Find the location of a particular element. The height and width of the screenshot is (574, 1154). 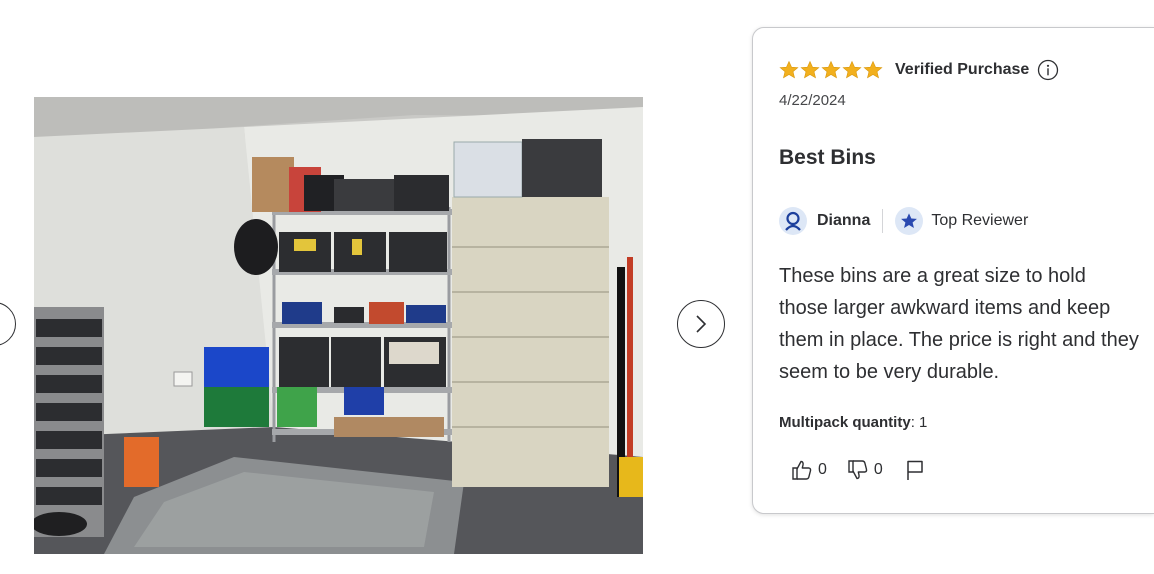

helpful-count: 0 is located at coordinates (822, 469).